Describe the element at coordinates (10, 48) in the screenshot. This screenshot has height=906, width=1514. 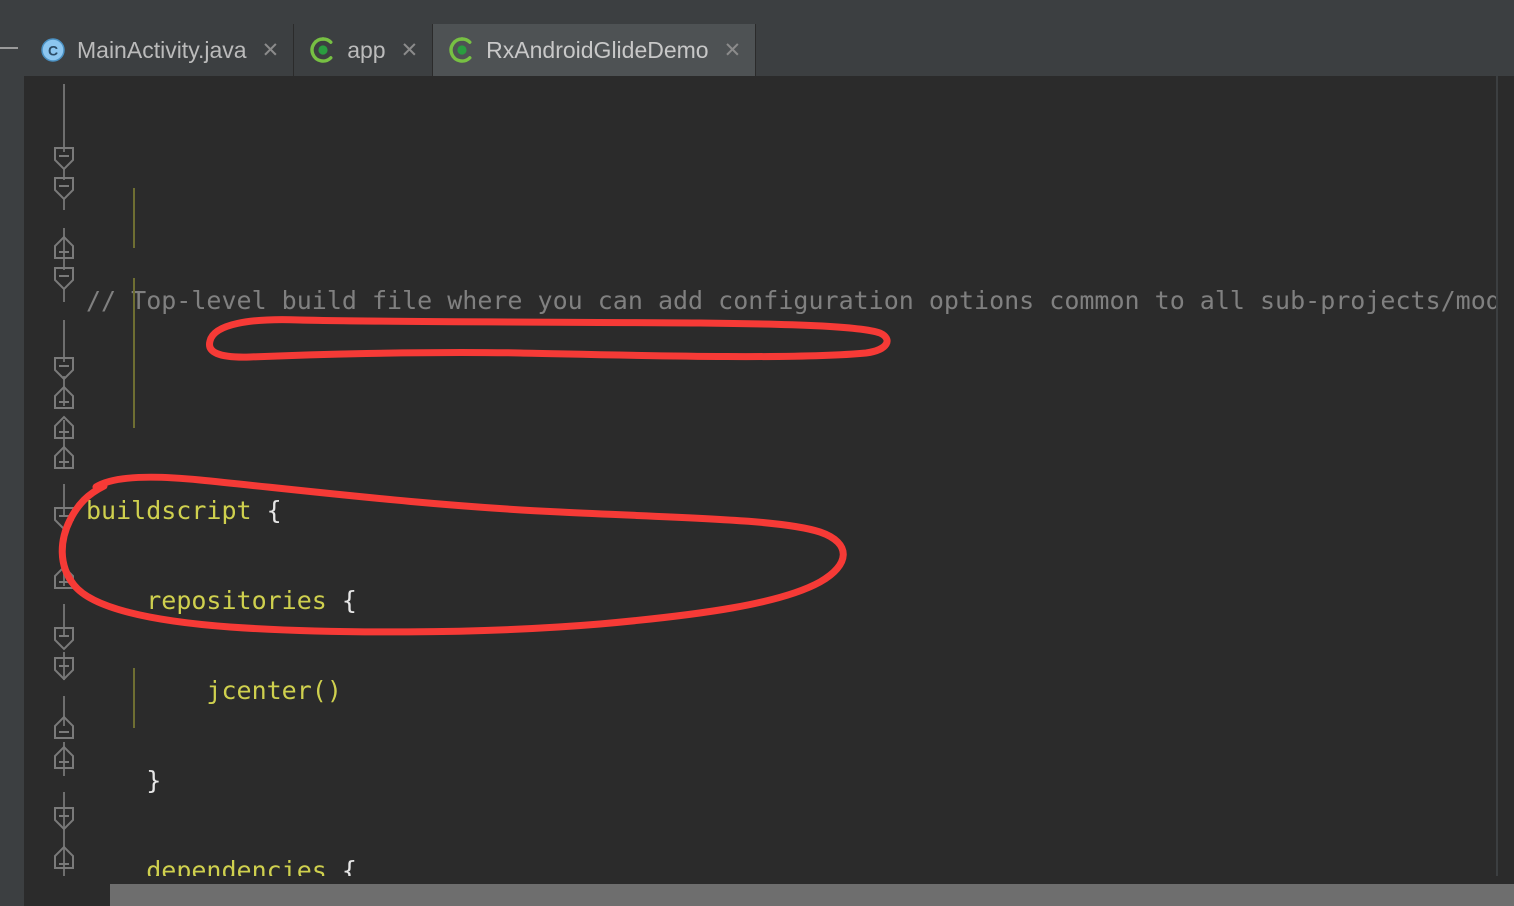
I see `arrow-left-icon` at that location.